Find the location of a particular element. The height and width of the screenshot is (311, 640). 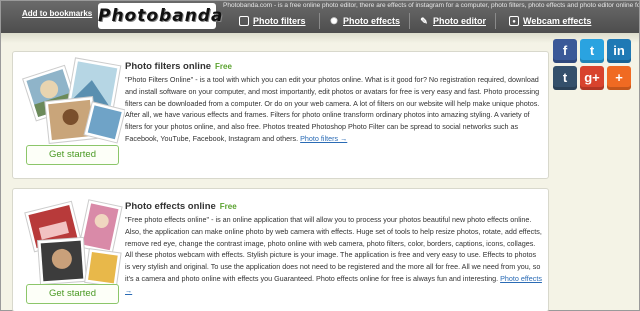

nav-photo-effects: ✺ Photo effects is located at coordinates (364, 21).